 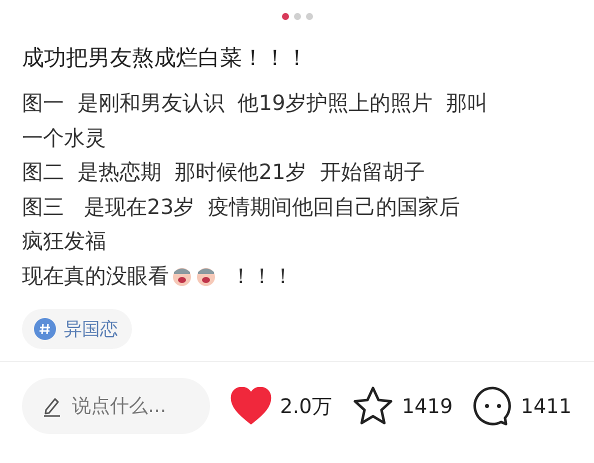 I want to click on post-text: 现在真的没眼看, so click(x=95, y=276).